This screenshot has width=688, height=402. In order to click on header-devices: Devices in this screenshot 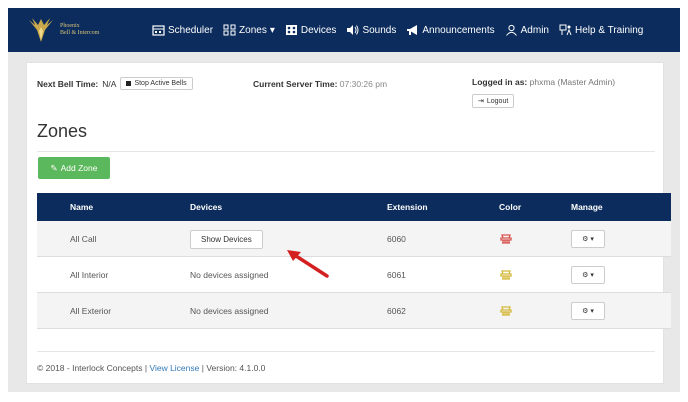, I will do `click(206, 207)`.